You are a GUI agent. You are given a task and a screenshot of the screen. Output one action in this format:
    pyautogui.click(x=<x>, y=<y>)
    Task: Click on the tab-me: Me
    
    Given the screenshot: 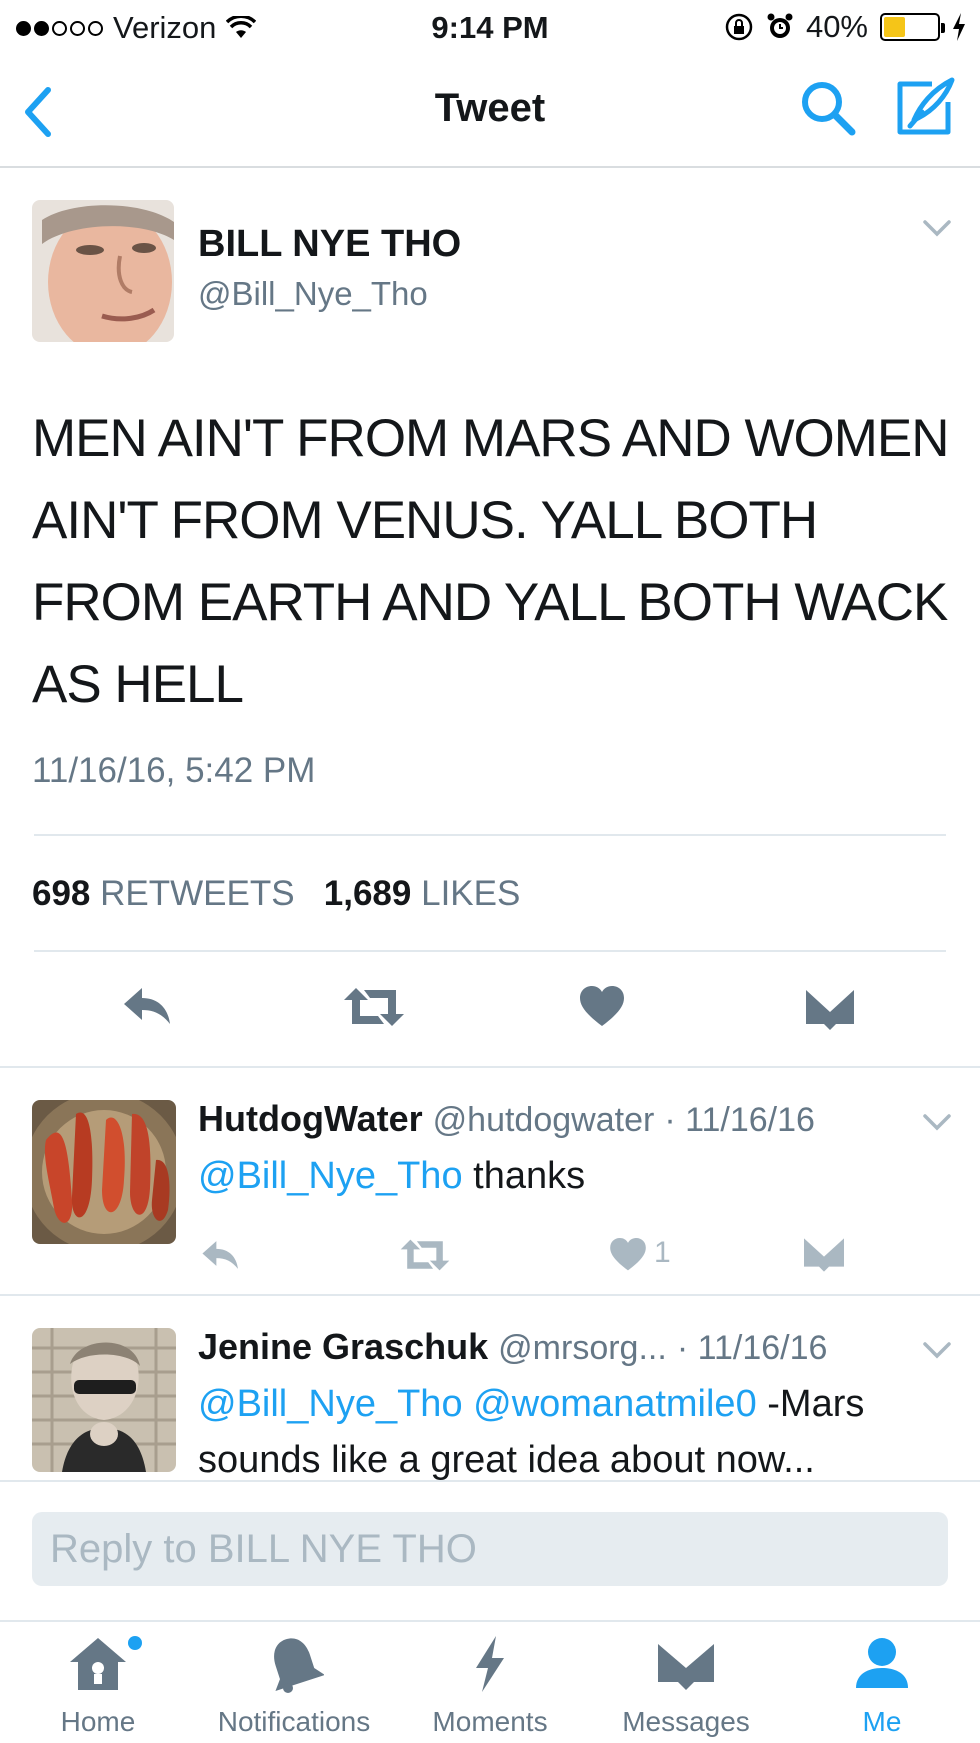 What is the action you would take?
    pyautogui.click(x=882, y=1682)
    